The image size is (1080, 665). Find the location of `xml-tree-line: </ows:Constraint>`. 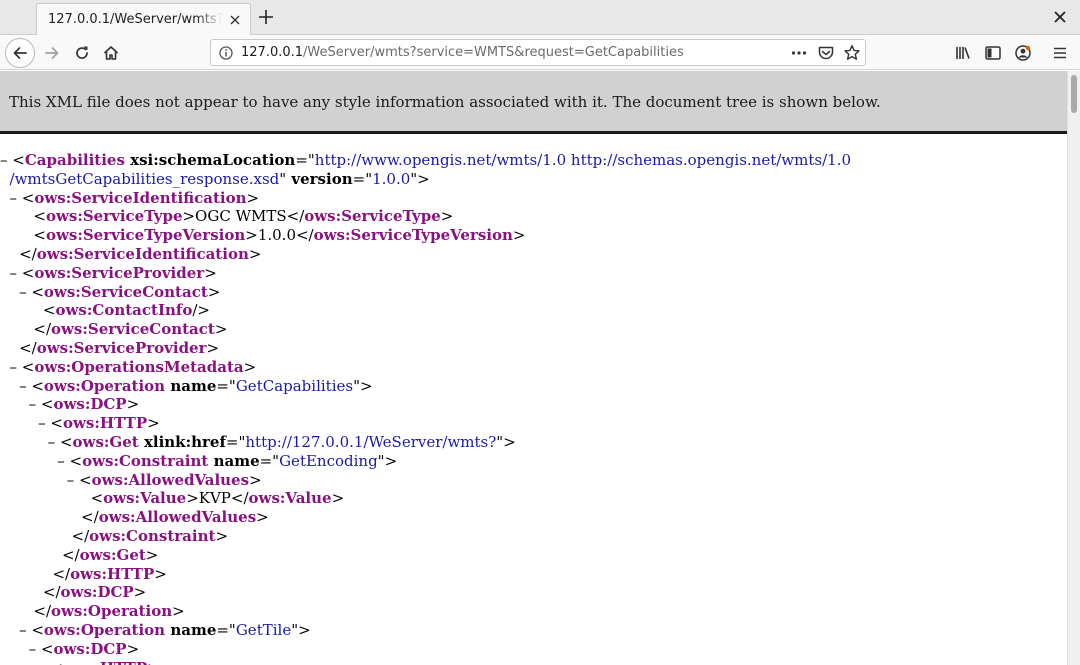

xml-tree-line: </ows:Constraint> is located at coordinates (533, 536).